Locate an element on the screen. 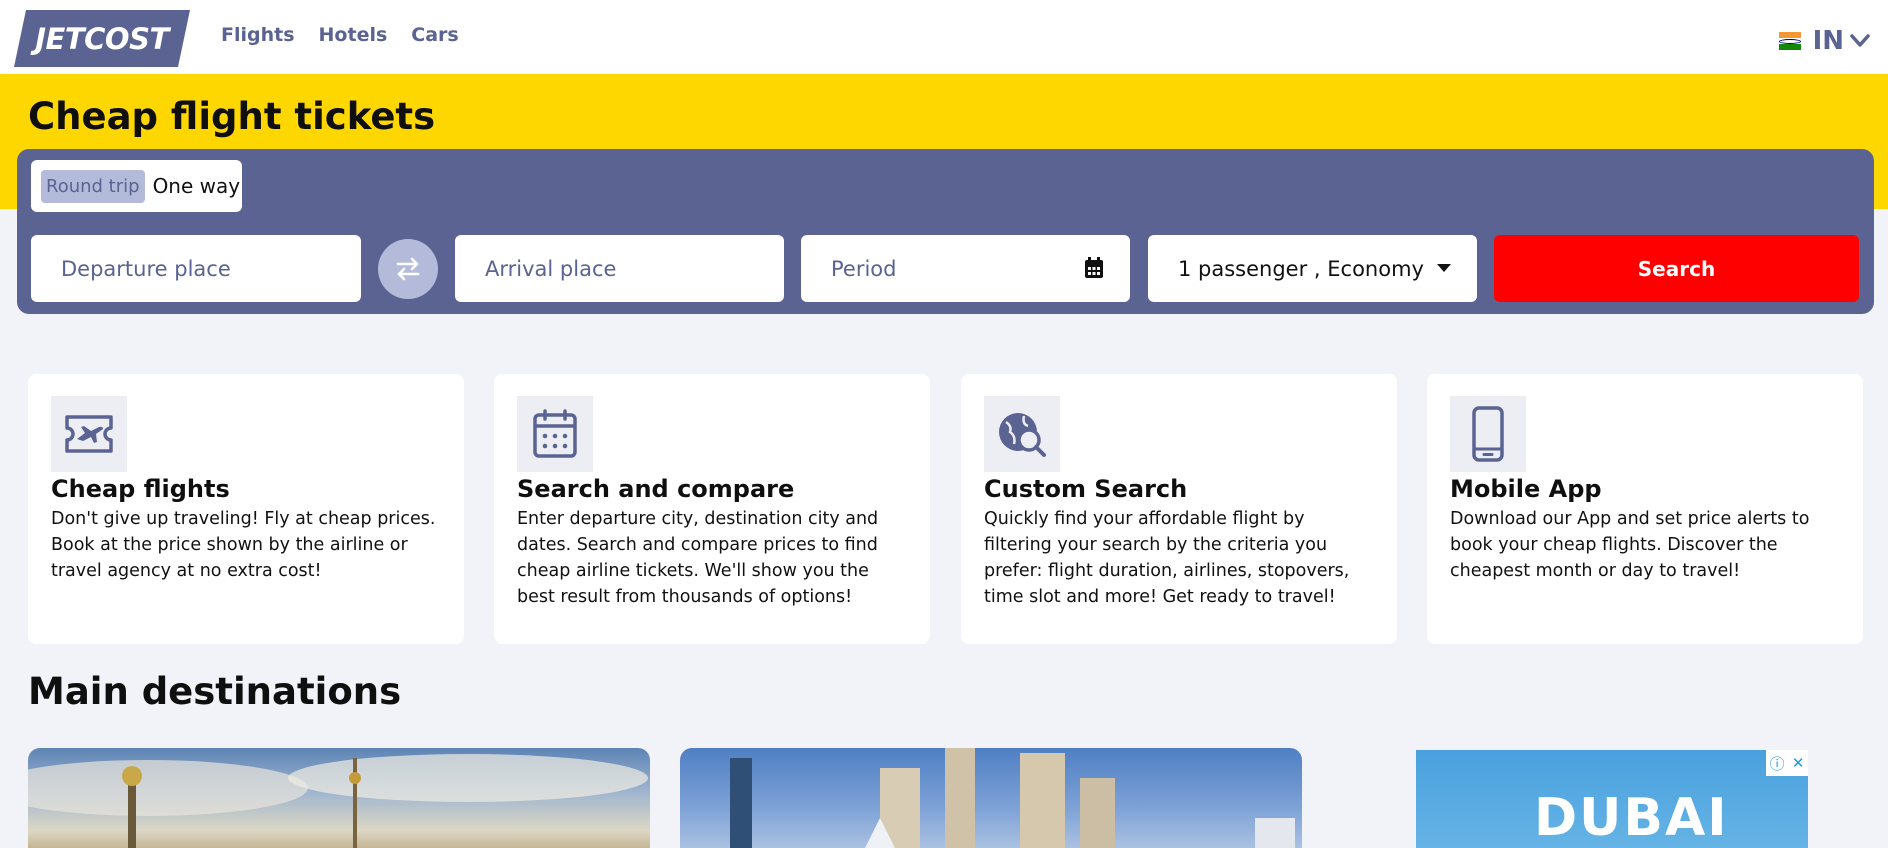  caret-down-icon is located at coordinates (1444, 268).